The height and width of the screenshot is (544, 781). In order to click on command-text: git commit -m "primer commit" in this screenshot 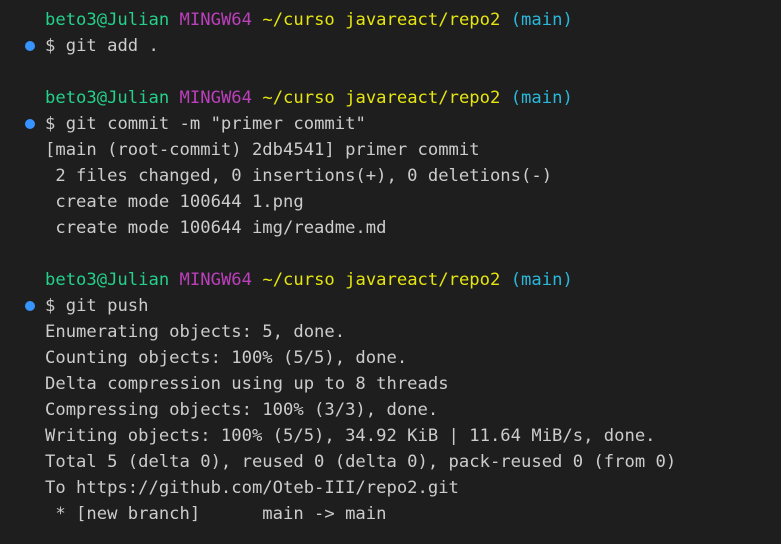, I will do `click(215, 124)`.